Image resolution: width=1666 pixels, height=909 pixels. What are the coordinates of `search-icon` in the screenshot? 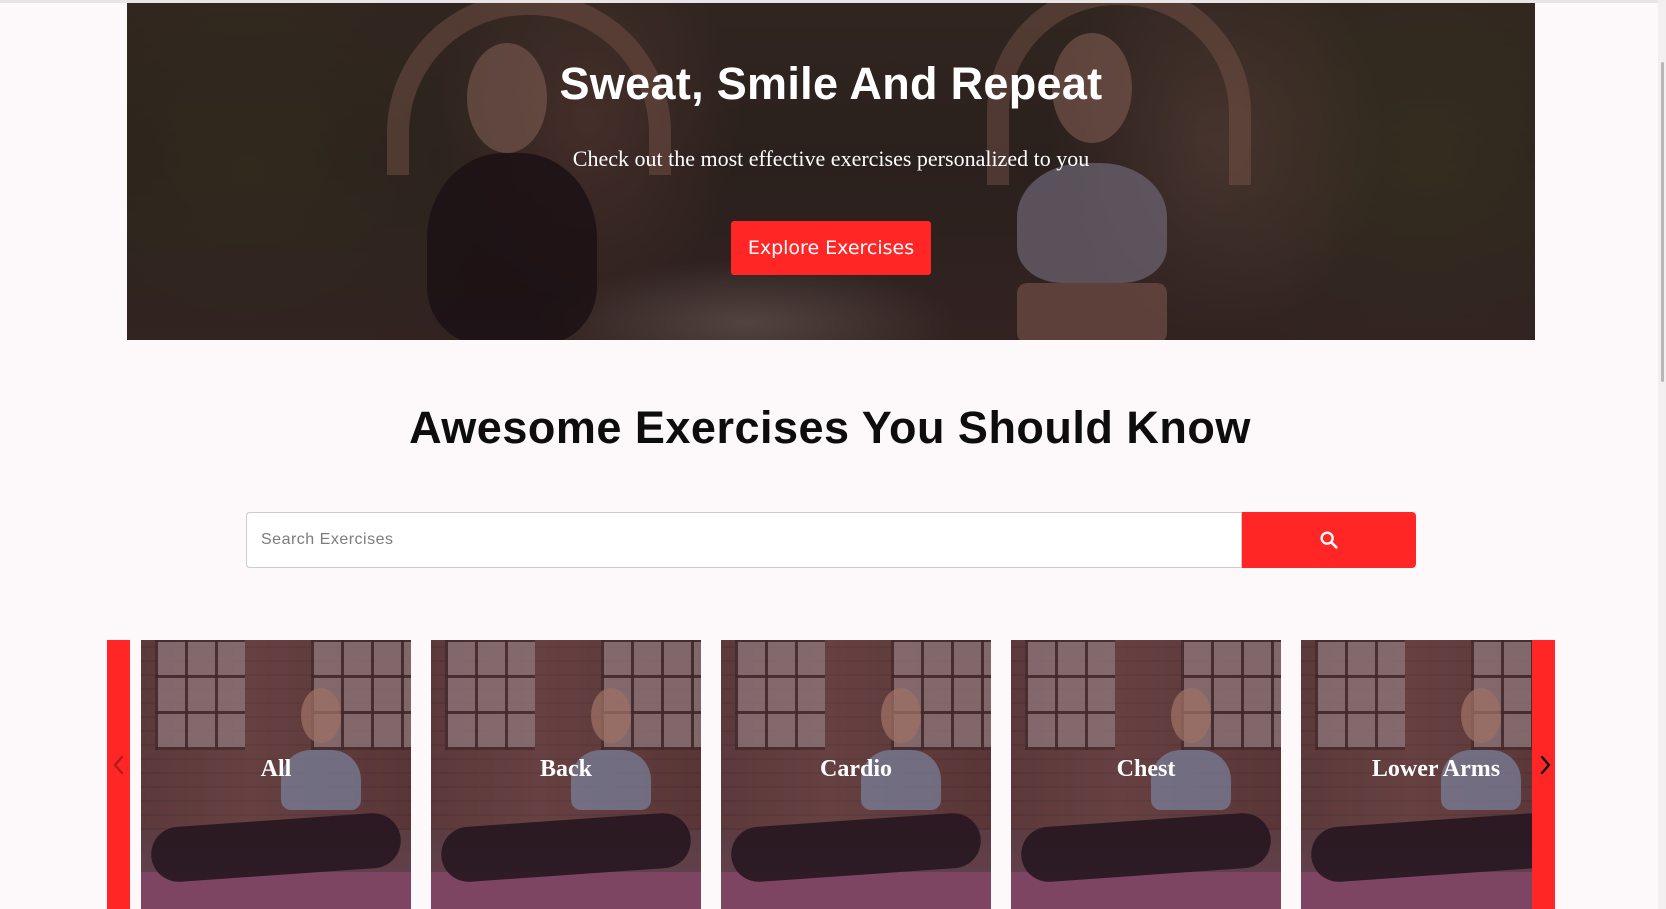 It's located at (1329, 540).